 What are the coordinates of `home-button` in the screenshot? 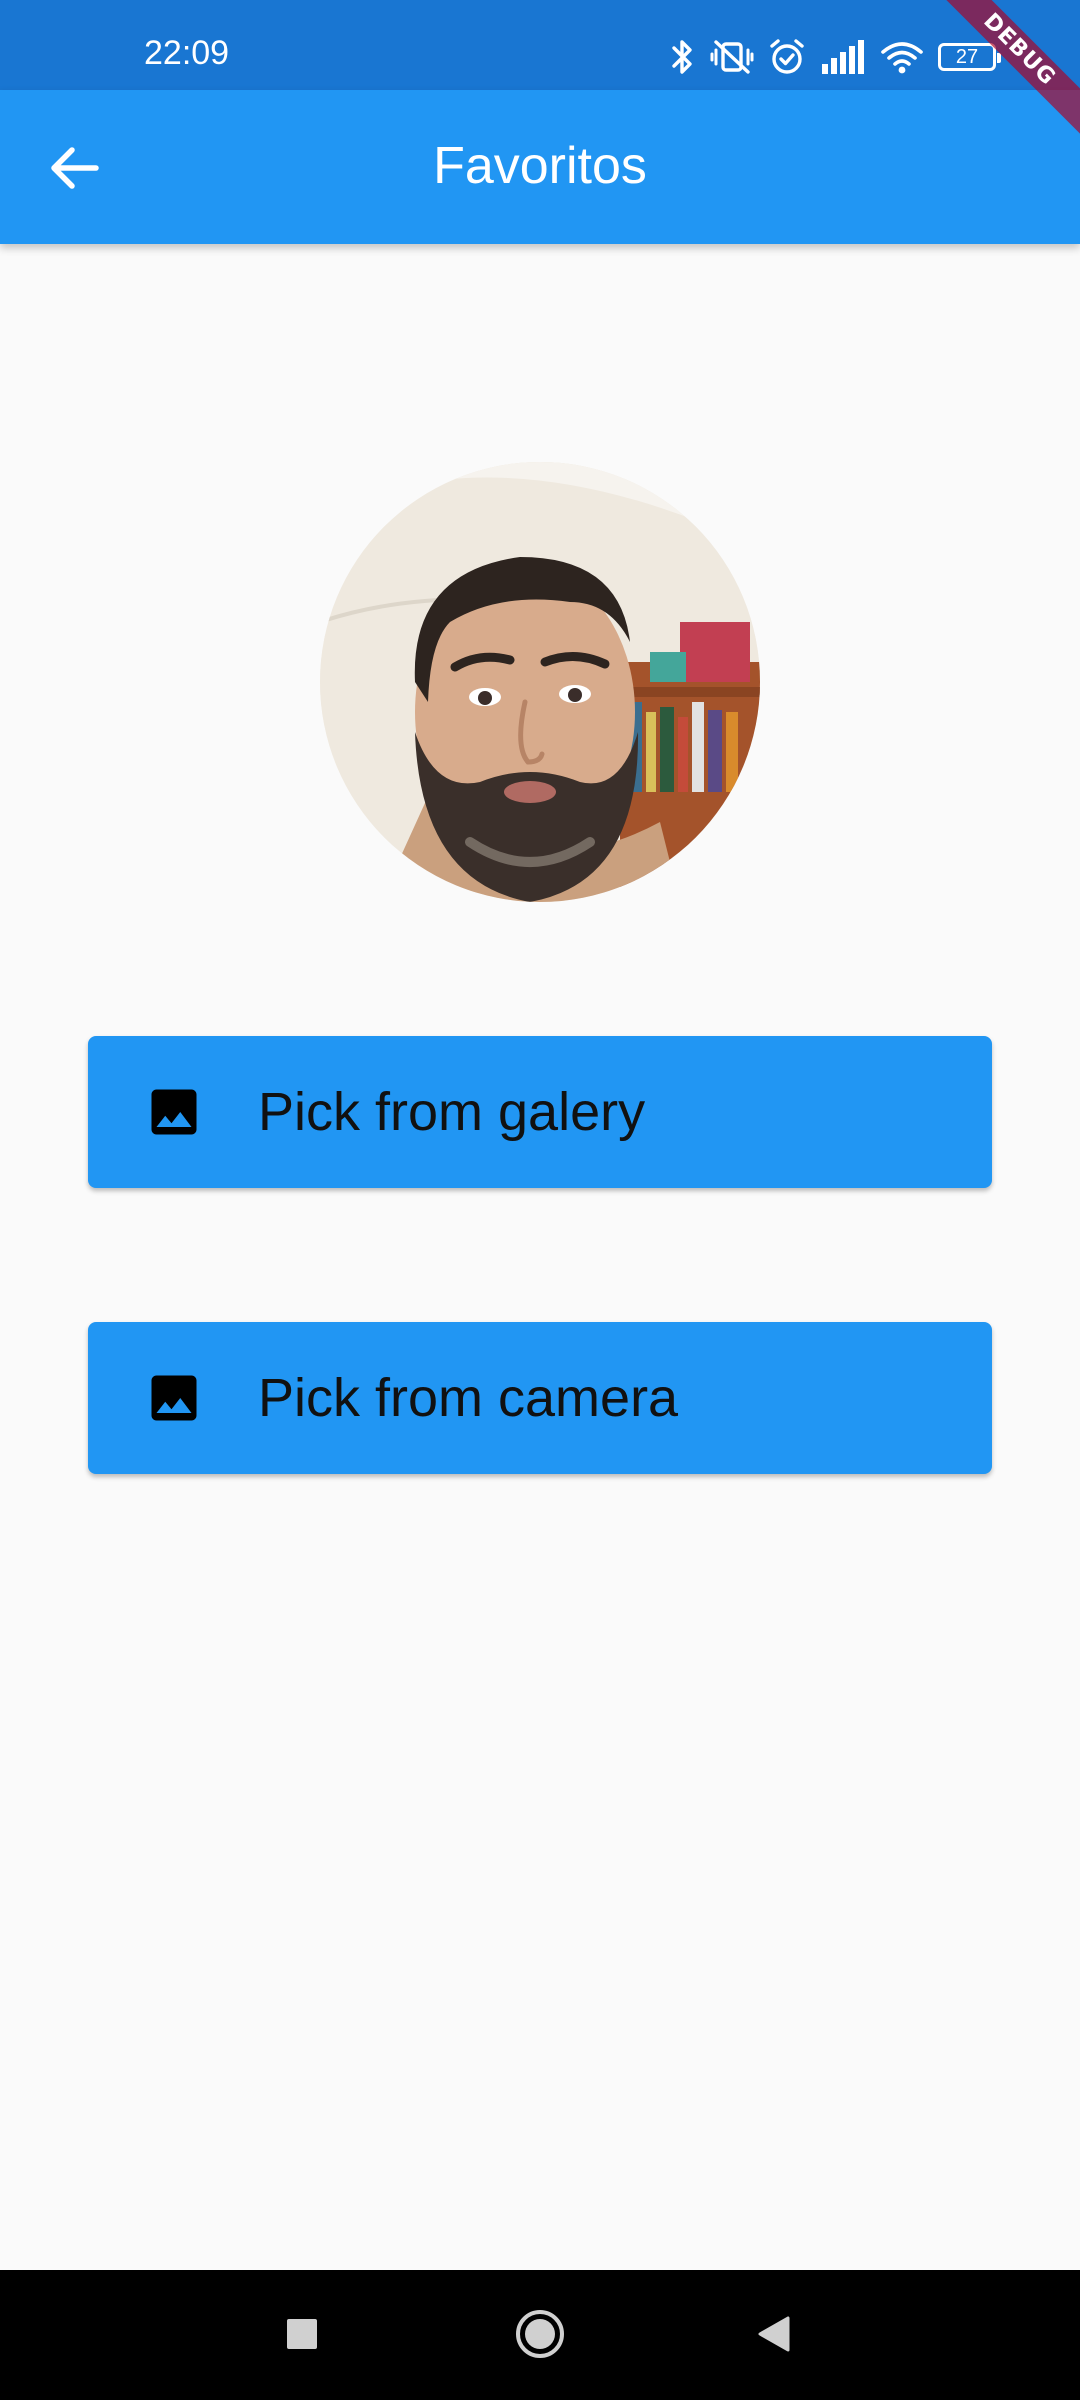 It's located at (540, 2336).